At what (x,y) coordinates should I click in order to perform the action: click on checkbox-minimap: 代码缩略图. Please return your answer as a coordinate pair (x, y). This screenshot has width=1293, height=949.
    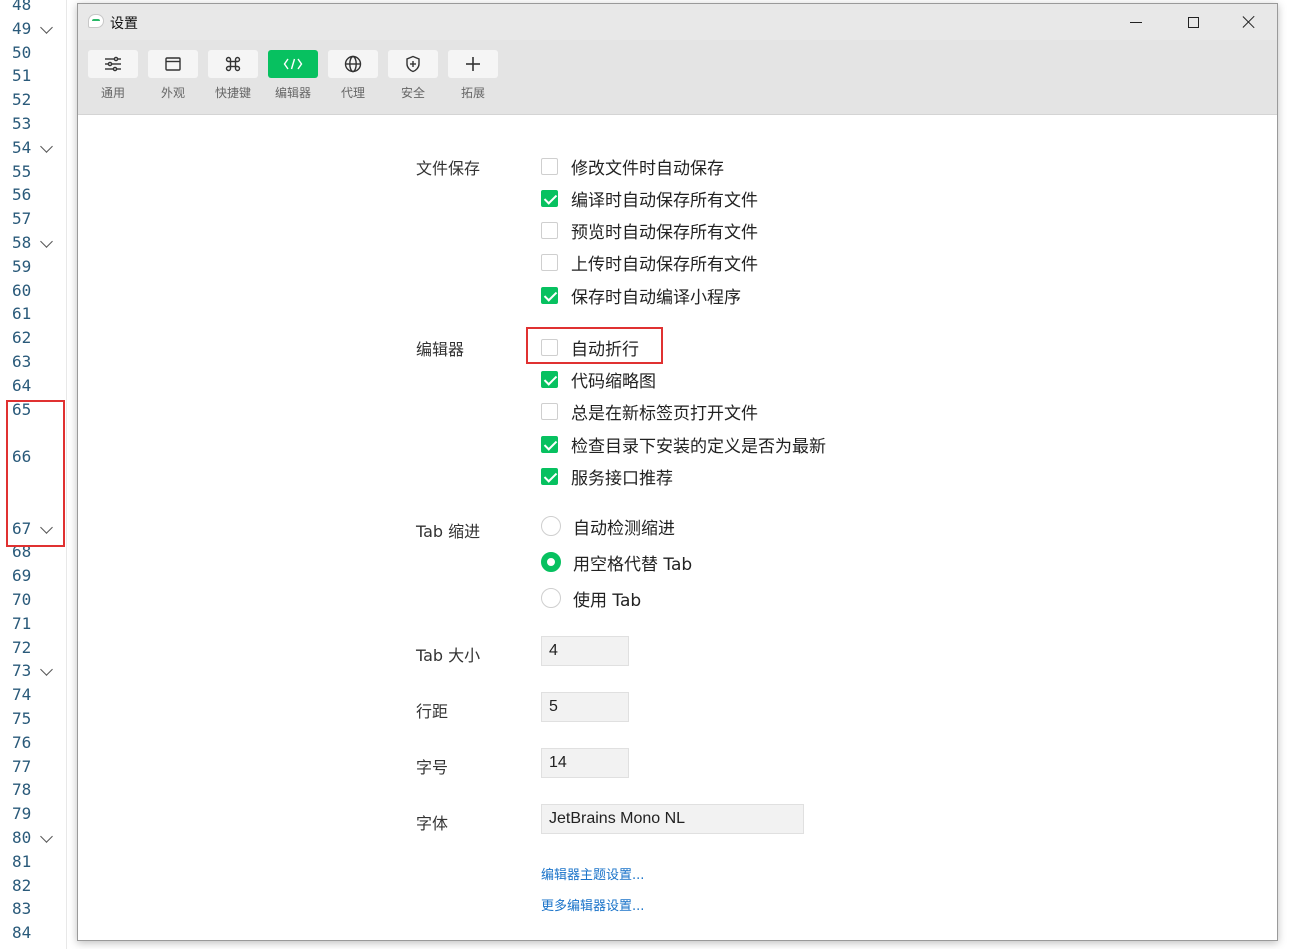
    Looking at the image, I should click on (598, 380).